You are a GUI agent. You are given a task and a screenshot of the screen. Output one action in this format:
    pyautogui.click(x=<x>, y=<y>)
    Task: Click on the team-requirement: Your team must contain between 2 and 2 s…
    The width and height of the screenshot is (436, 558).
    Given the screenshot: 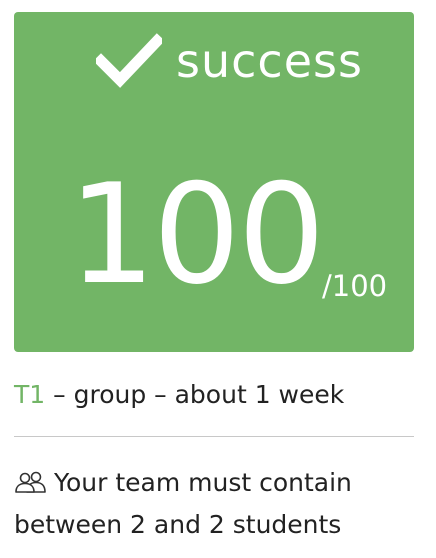 What is the action you would take?
    pyautogui.click(x=219, y=504)
    